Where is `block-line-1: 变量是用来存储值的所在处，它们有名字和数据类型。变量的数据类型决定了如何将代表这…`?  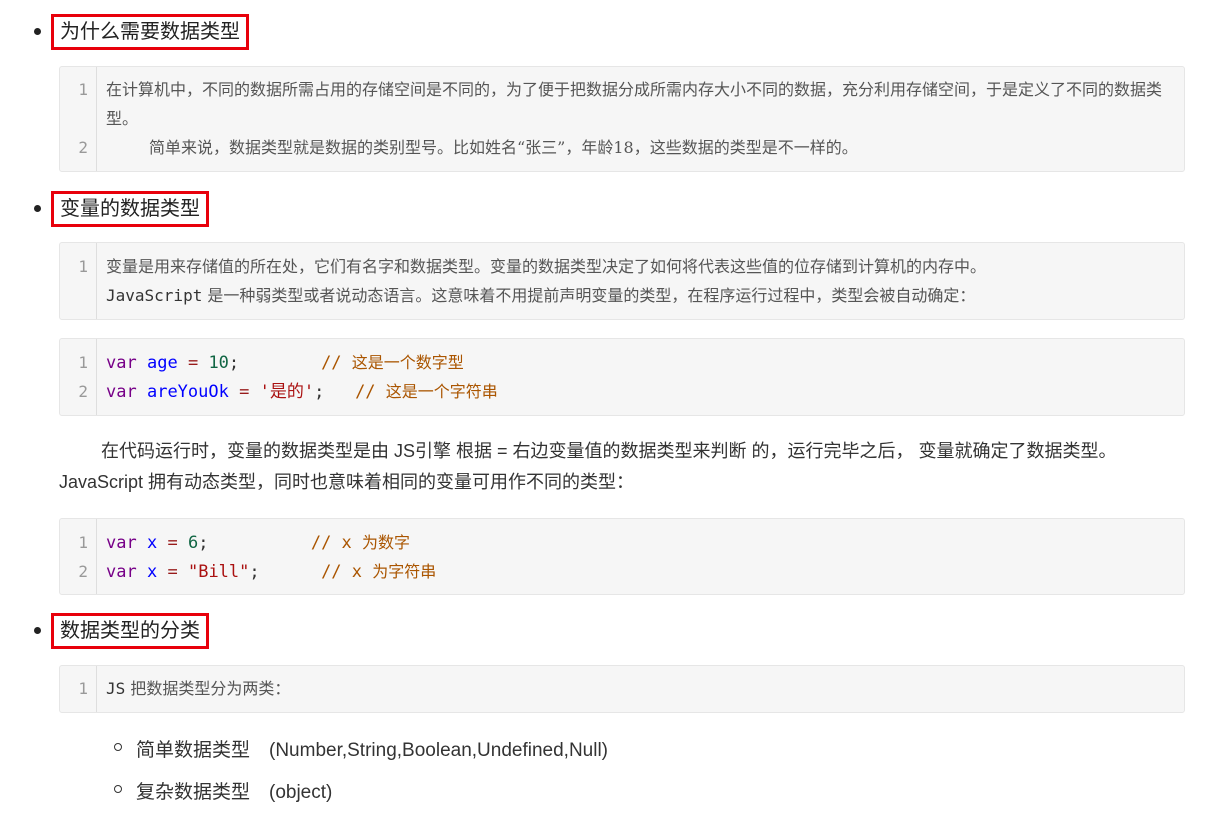 block-line-1: 变量是用来存储值的所在处，它们有名字和数据类型。变量的数据类型决定了如何将代表这… is located at coordinates (546, 266).